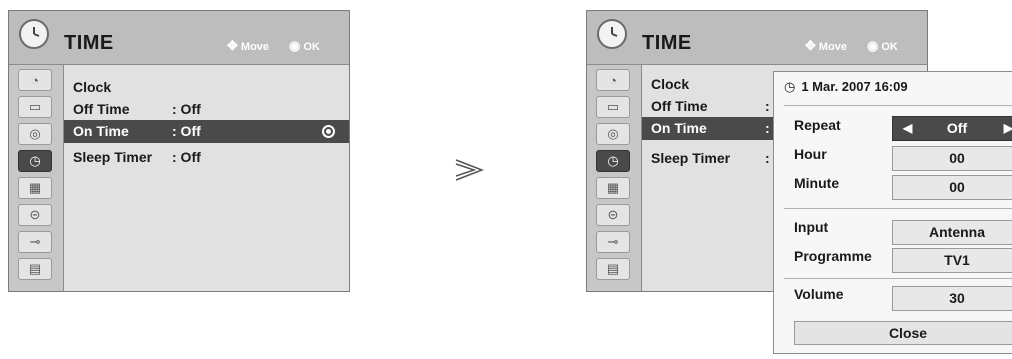 Image resolution: width=1012 pixels, height=359 pixels. I want to click on menu-item-sleep-timer: Sleep Timer: Off, so click(206, 157).